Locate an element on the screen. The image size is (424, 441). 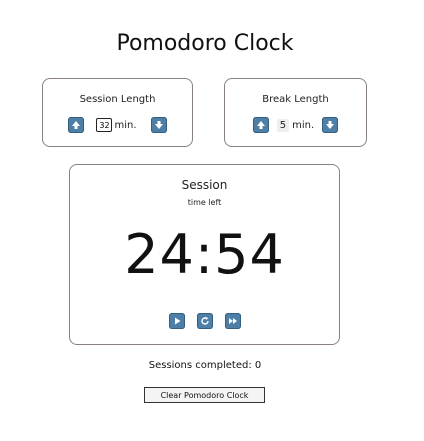
break-decrease-button is located at coordinates (330, 125).